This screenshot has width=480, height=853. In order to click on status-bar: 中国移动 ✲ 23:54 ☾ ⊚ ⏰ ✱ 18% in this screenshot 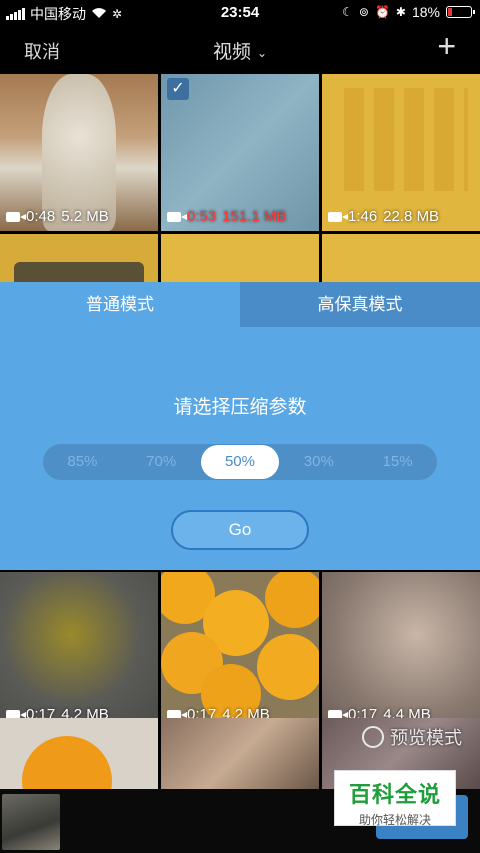, I will do `click(240, 13)`.